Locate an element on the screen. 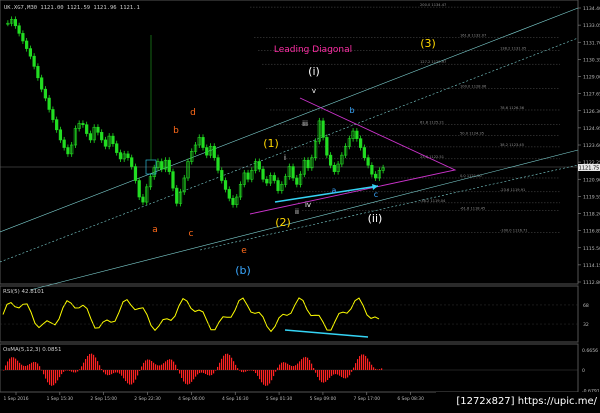 This screenshot has width=600, height=413. wave-2-label: (2) is located at coordinates (283, 222).